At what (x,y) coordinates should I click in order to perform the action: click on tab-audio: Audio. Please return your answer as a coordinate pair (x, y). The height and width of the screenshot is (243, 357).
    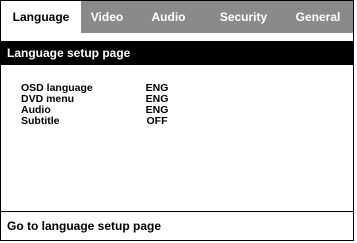
    Looking at the image, I should click on (168, 17).